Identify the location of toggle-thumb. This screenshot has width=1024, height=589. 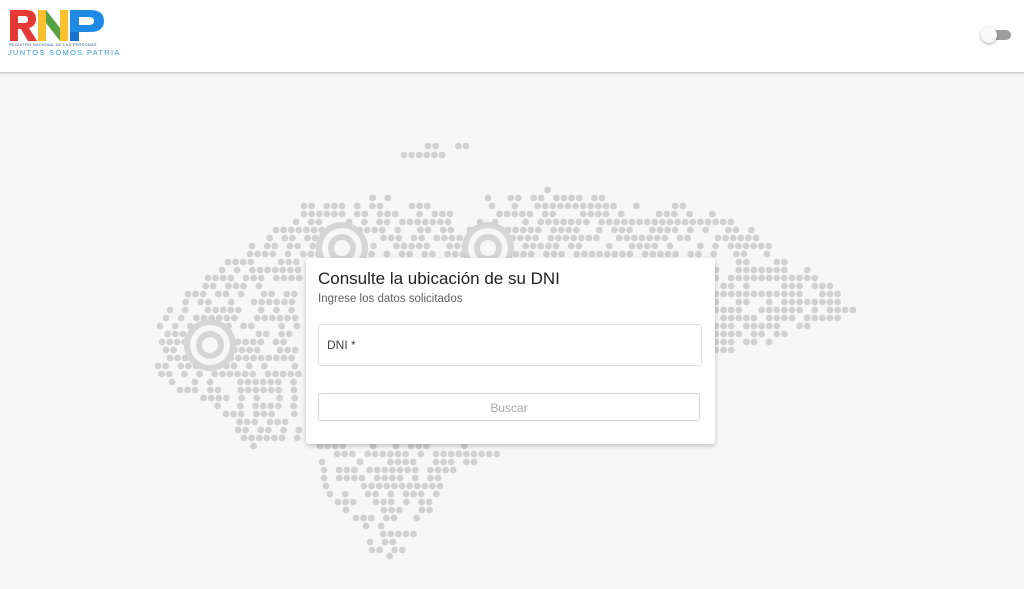
(989, 35).